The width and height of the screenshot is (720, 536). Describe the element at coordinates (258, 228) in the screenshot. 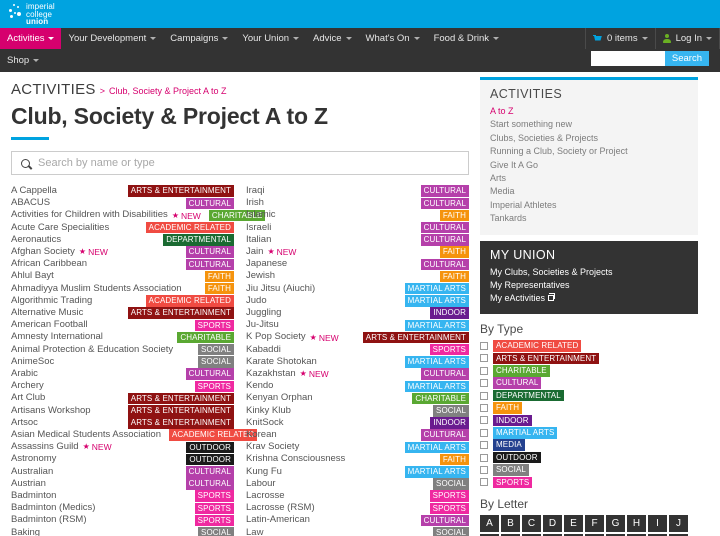

I see `activity-name: Israeli` at that location.